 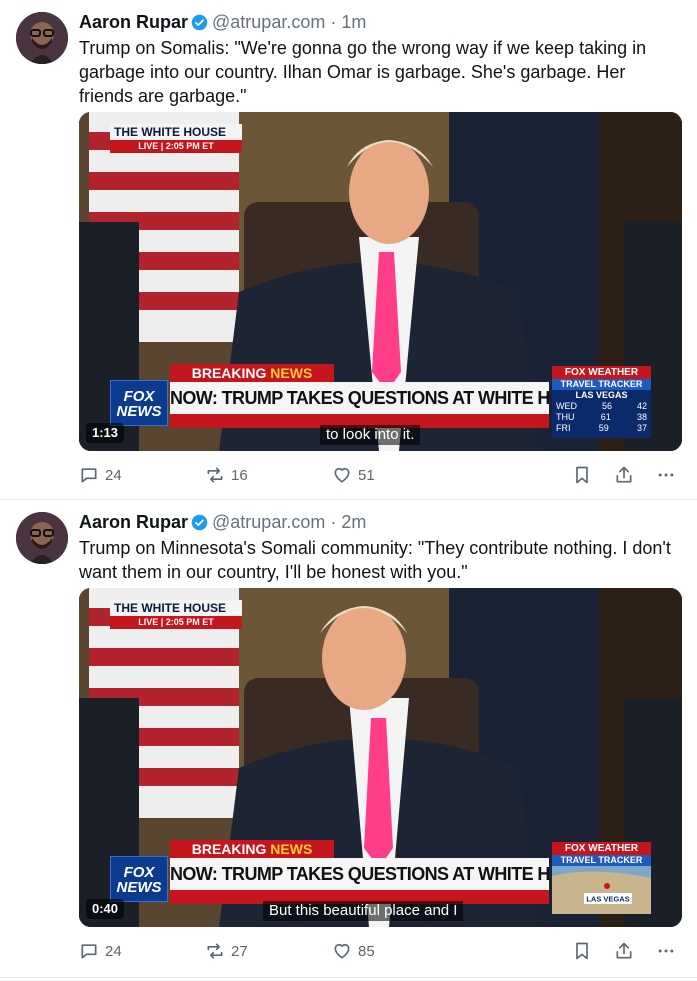 What do you see at coordinates (366, 951) in the screenshot?
I see `like-count: 85` at bounding box center [366, 951].